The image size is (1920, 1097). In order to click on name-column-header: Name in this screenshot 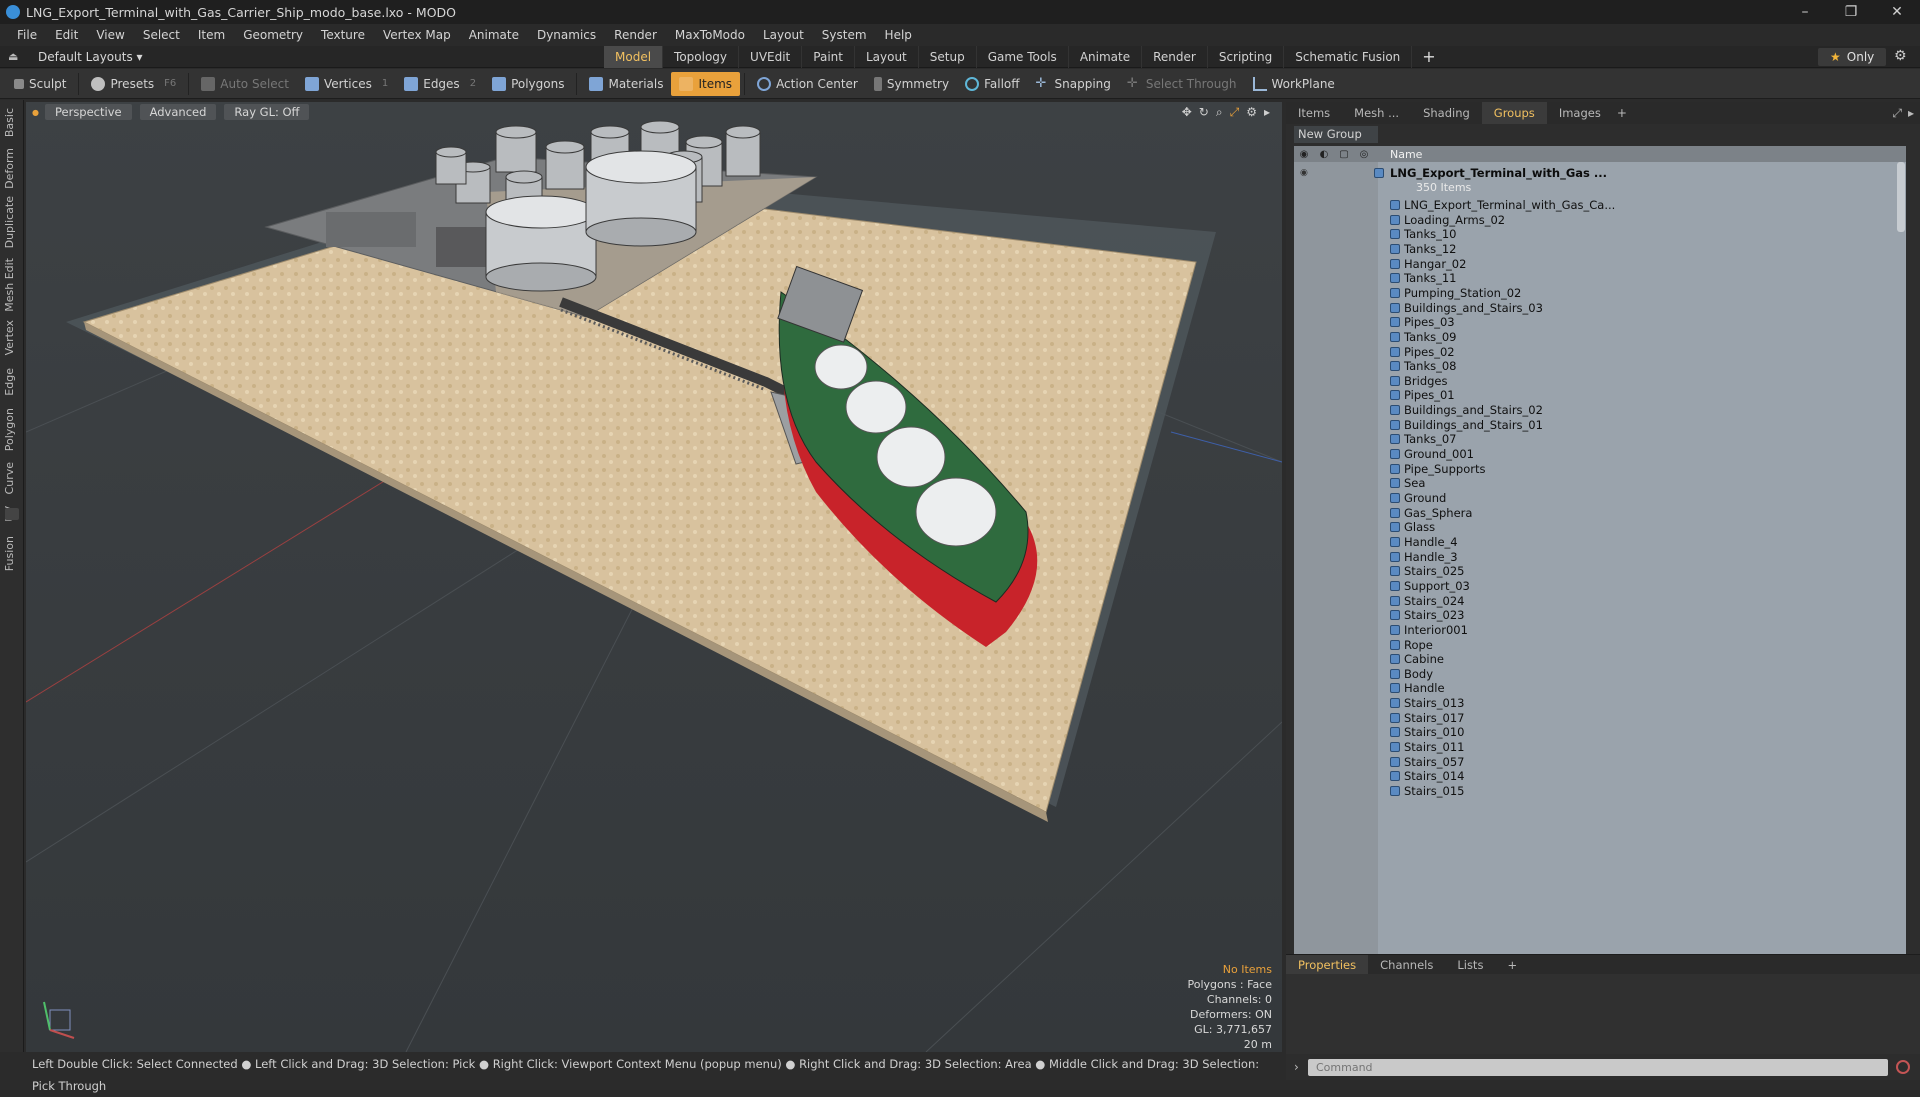, I will do `click(1406, 154)`.